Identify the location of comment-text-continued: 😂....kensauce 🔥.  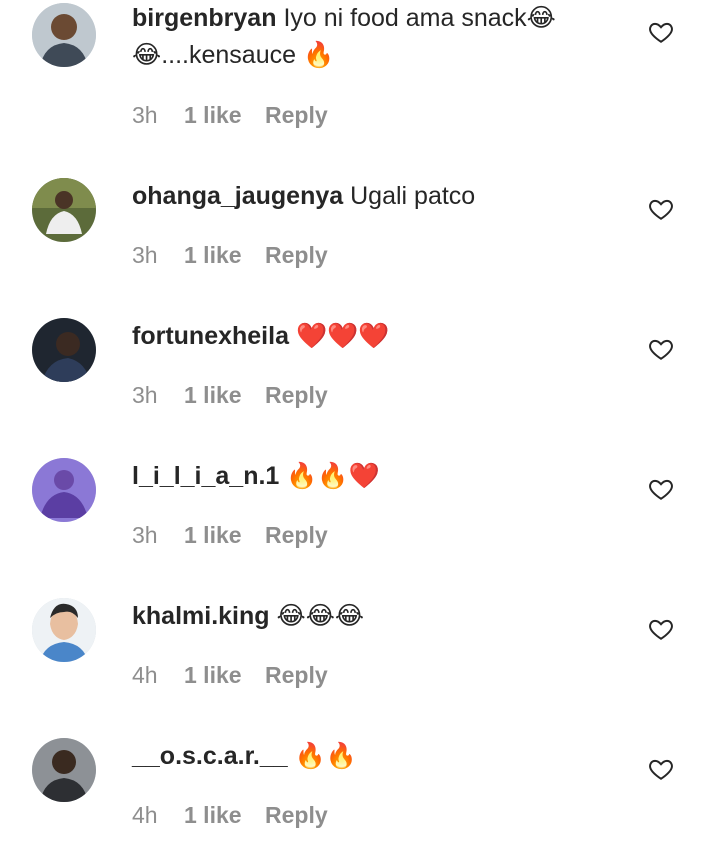
(233, 55).